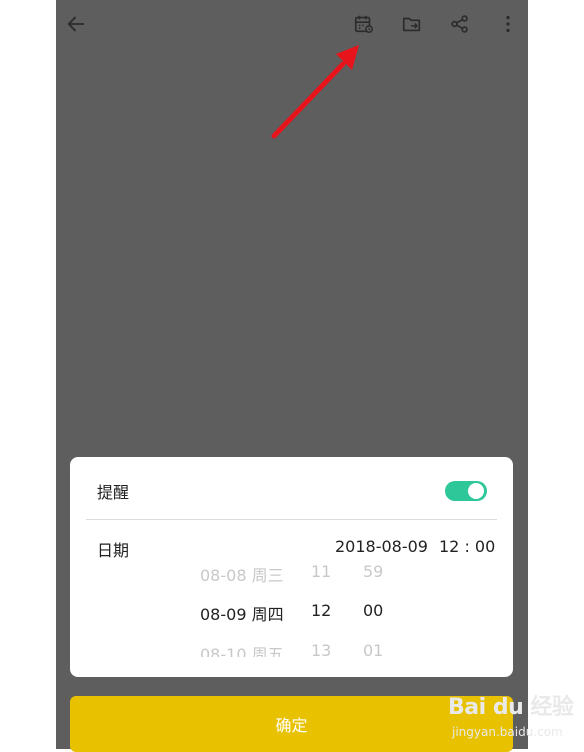 The width and height of the screenshot is (584, 752). I want to click on picker-date-prev: 08-08 周三, so click(242, 574).